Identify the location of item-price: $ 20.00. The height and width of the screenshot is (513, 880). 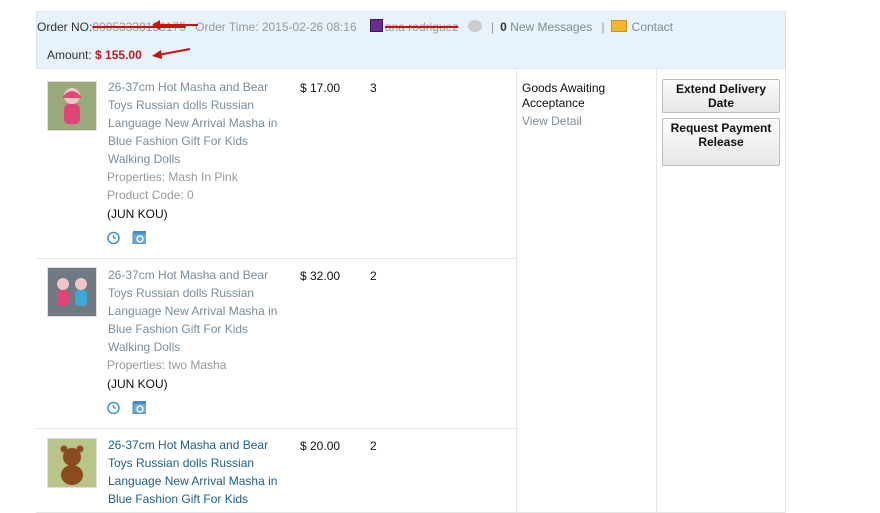
(320, 446).